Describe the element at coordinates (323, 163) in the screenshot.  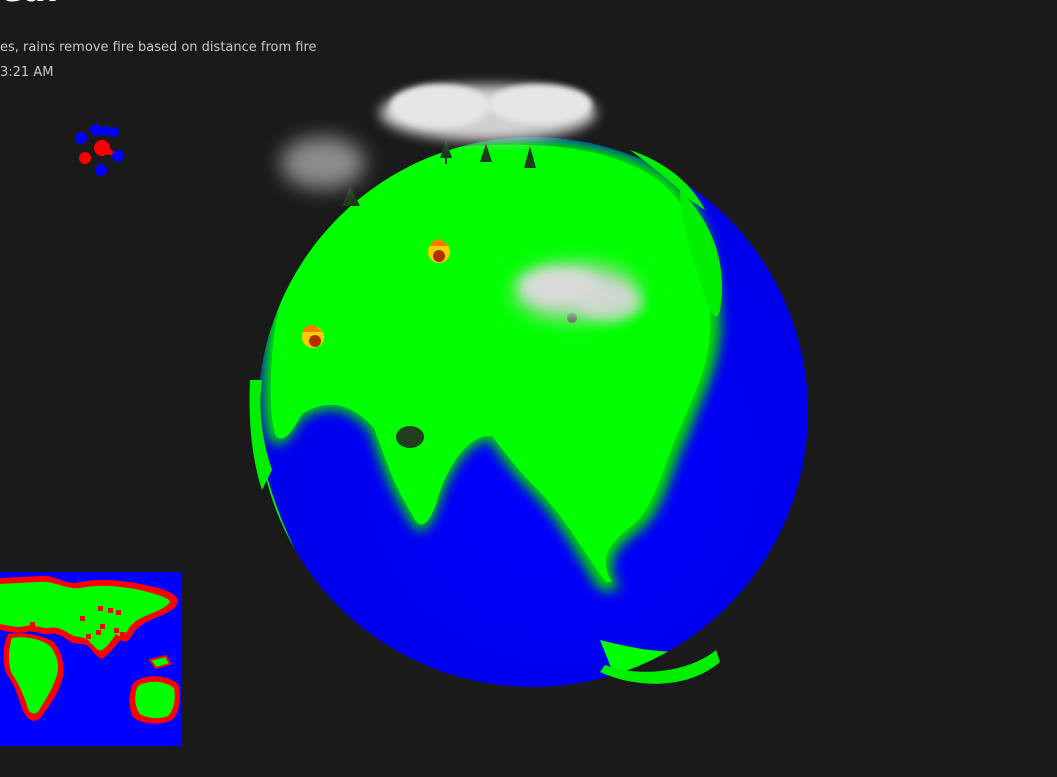
I see `cloud-icon` at that location.